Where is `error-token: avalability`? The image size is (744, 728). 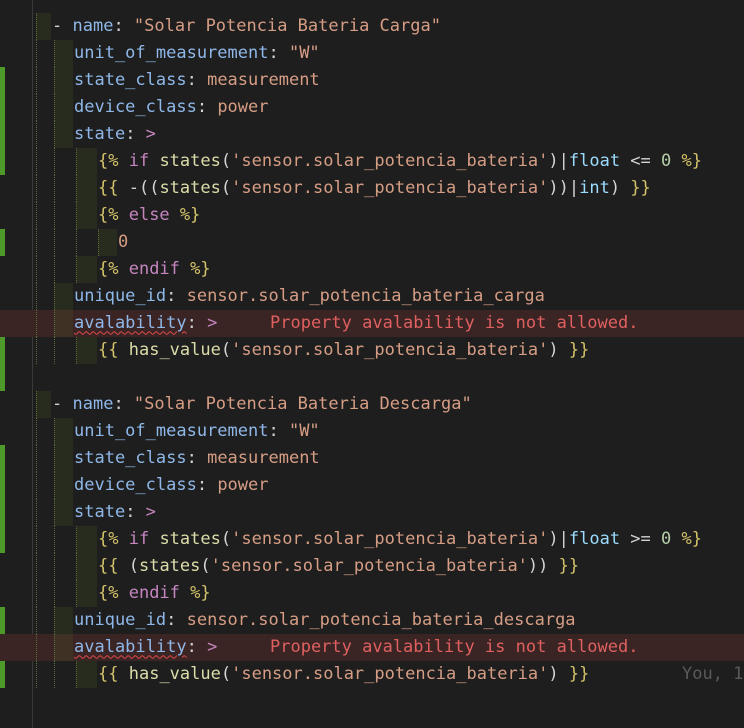
error-token: avalability is located at coordinates (130, 646).